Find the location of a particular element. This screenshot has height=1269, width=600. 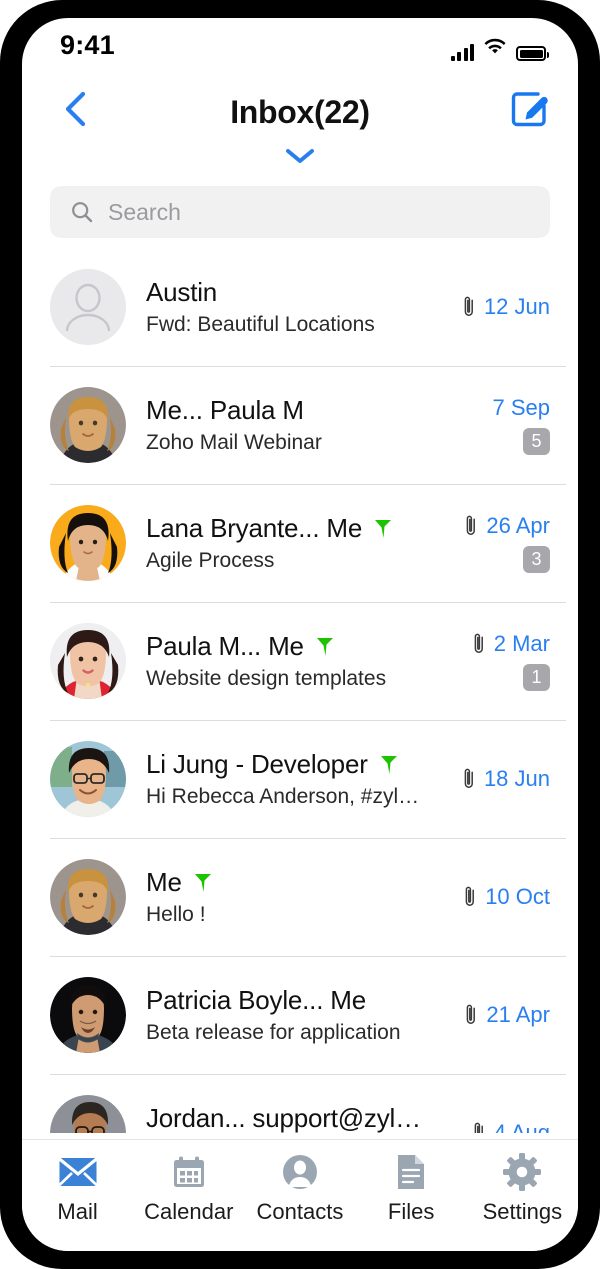

mail-subject: Beta release for application is located at coordinates (273, 1032).